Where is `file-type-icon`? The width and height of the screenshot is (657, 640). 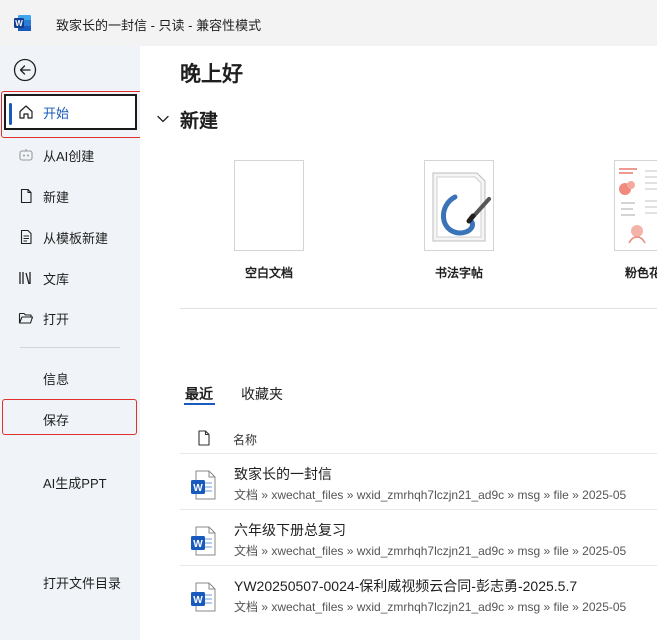
file-type-icon is located at coordinates (204, 438).